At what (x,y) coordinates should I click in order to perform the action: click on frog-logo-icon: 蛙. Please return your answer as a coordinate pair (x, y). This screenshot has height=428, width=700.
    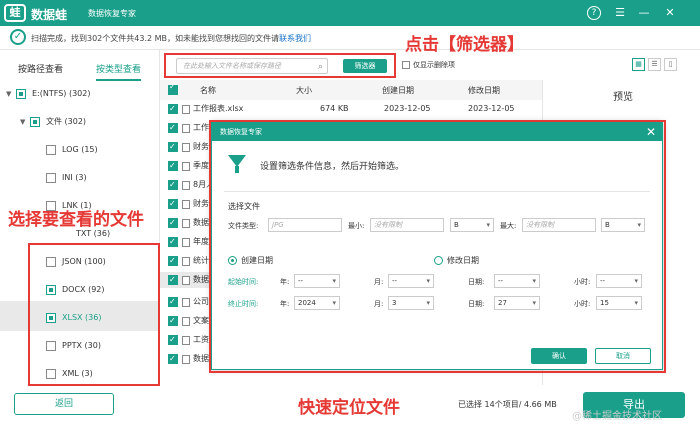
    Looking at the image, I should click on (15, 13).